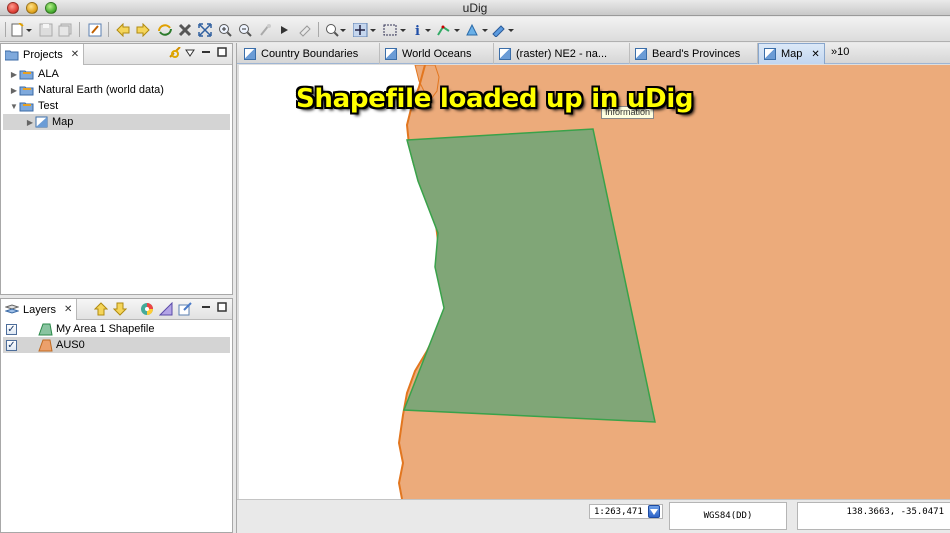 The image size is (950, 533). I want to click on tab-layers: Layers ✕, so click(39, 309).